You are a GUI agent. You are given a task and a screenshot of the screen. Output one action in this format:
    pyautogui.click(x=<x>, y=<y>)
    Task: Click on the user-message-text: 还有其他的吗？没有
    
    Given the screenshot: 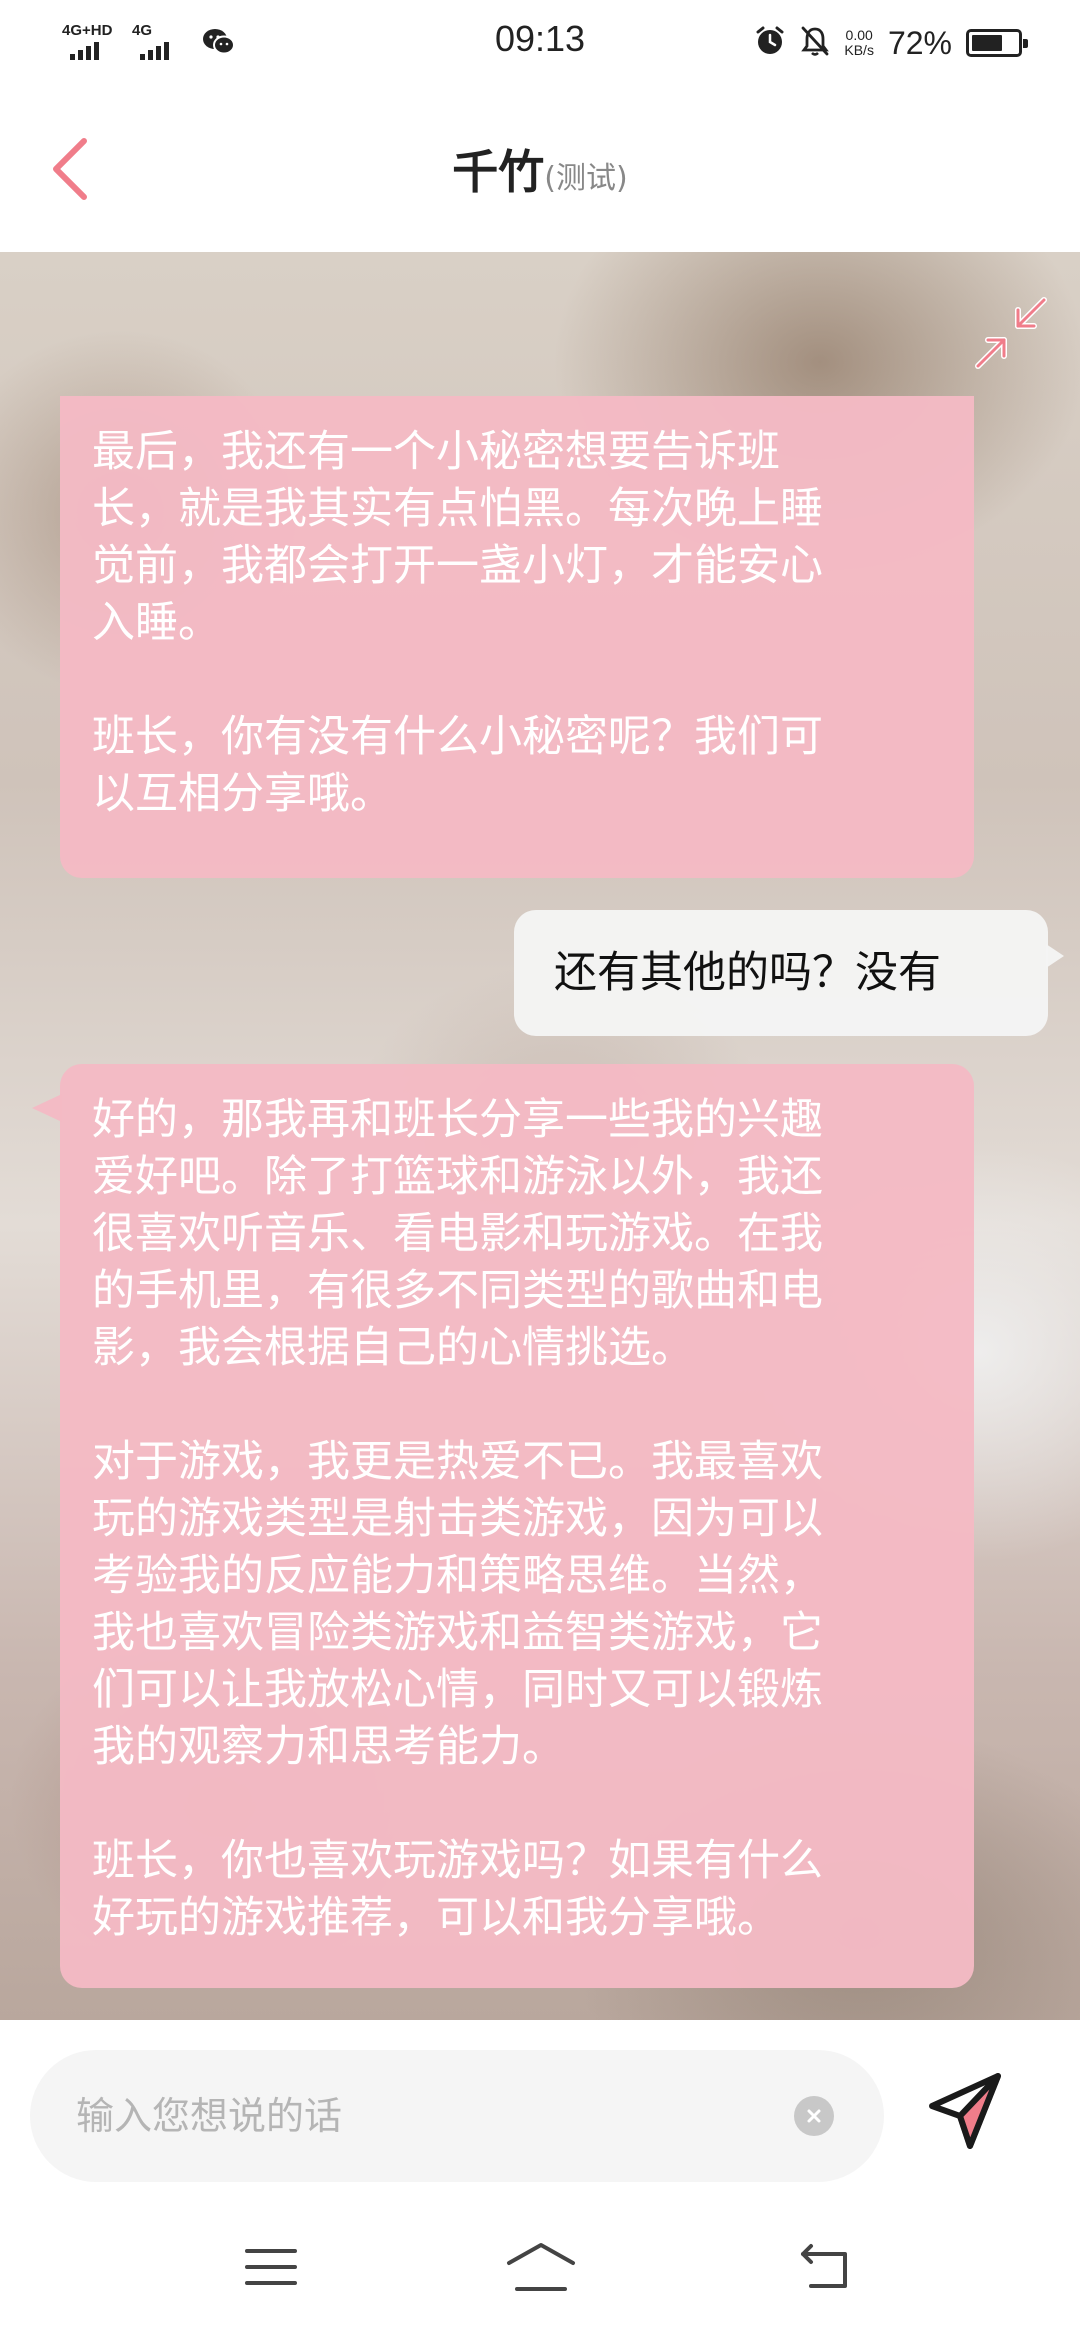 What is the action you would take?
    pyautogui.click(x=747, y=972)
    